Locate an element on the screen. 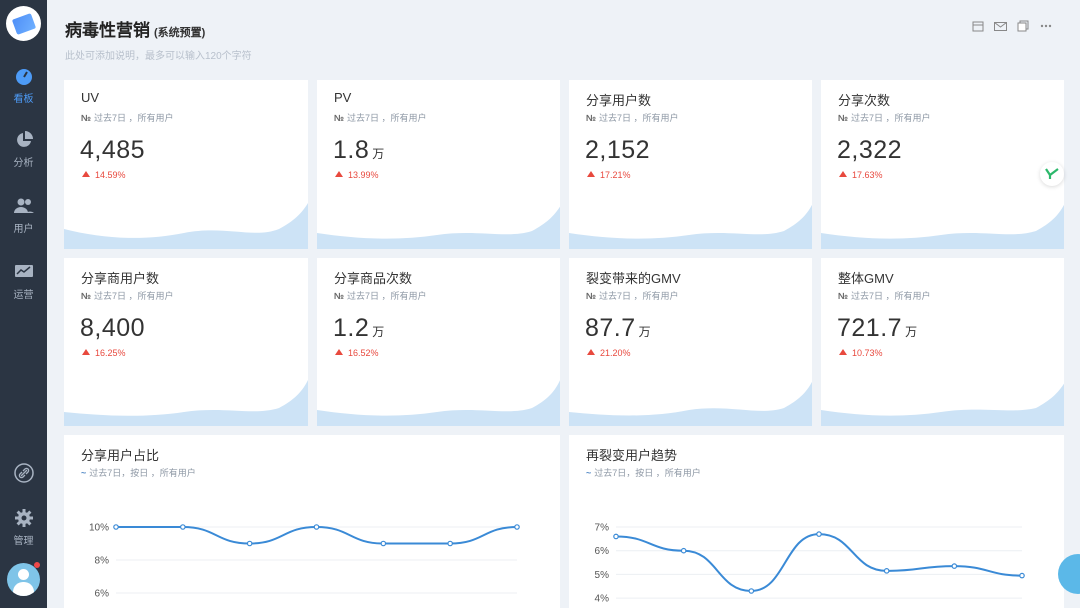 This screenshot has height=608, width=1080. card-title: 分享商用户数 is located at coordinates (120, 278).